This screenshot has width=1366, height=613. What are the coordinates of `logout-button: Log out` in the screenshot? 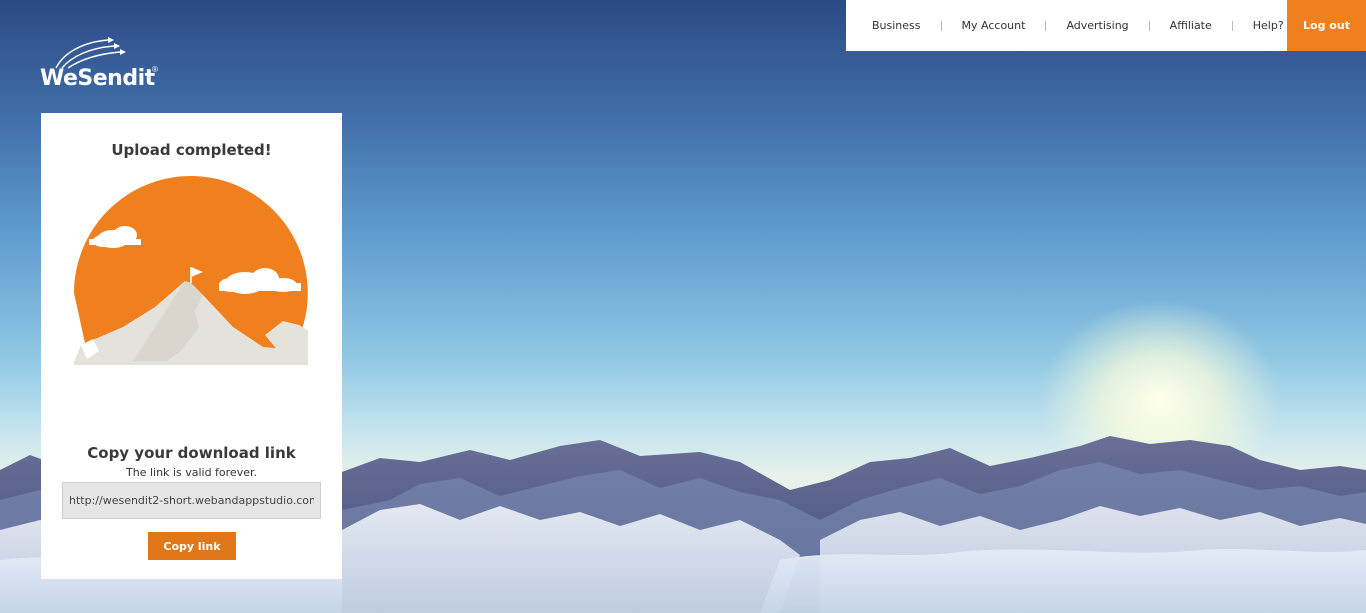 It's located at (1326, 25).